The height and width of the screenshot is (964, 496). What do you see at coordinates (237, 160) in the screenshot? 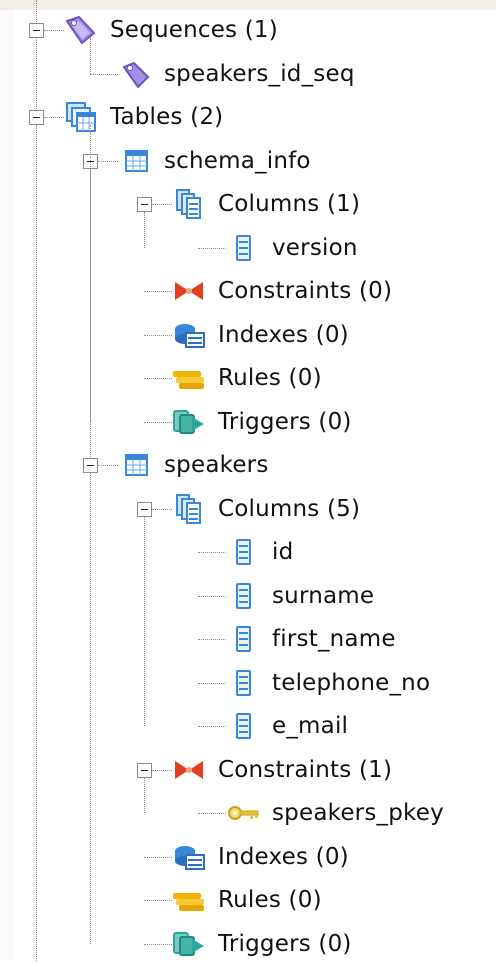
I see `tree-node-table-label: schema_info` at bounding box center [237, 160].